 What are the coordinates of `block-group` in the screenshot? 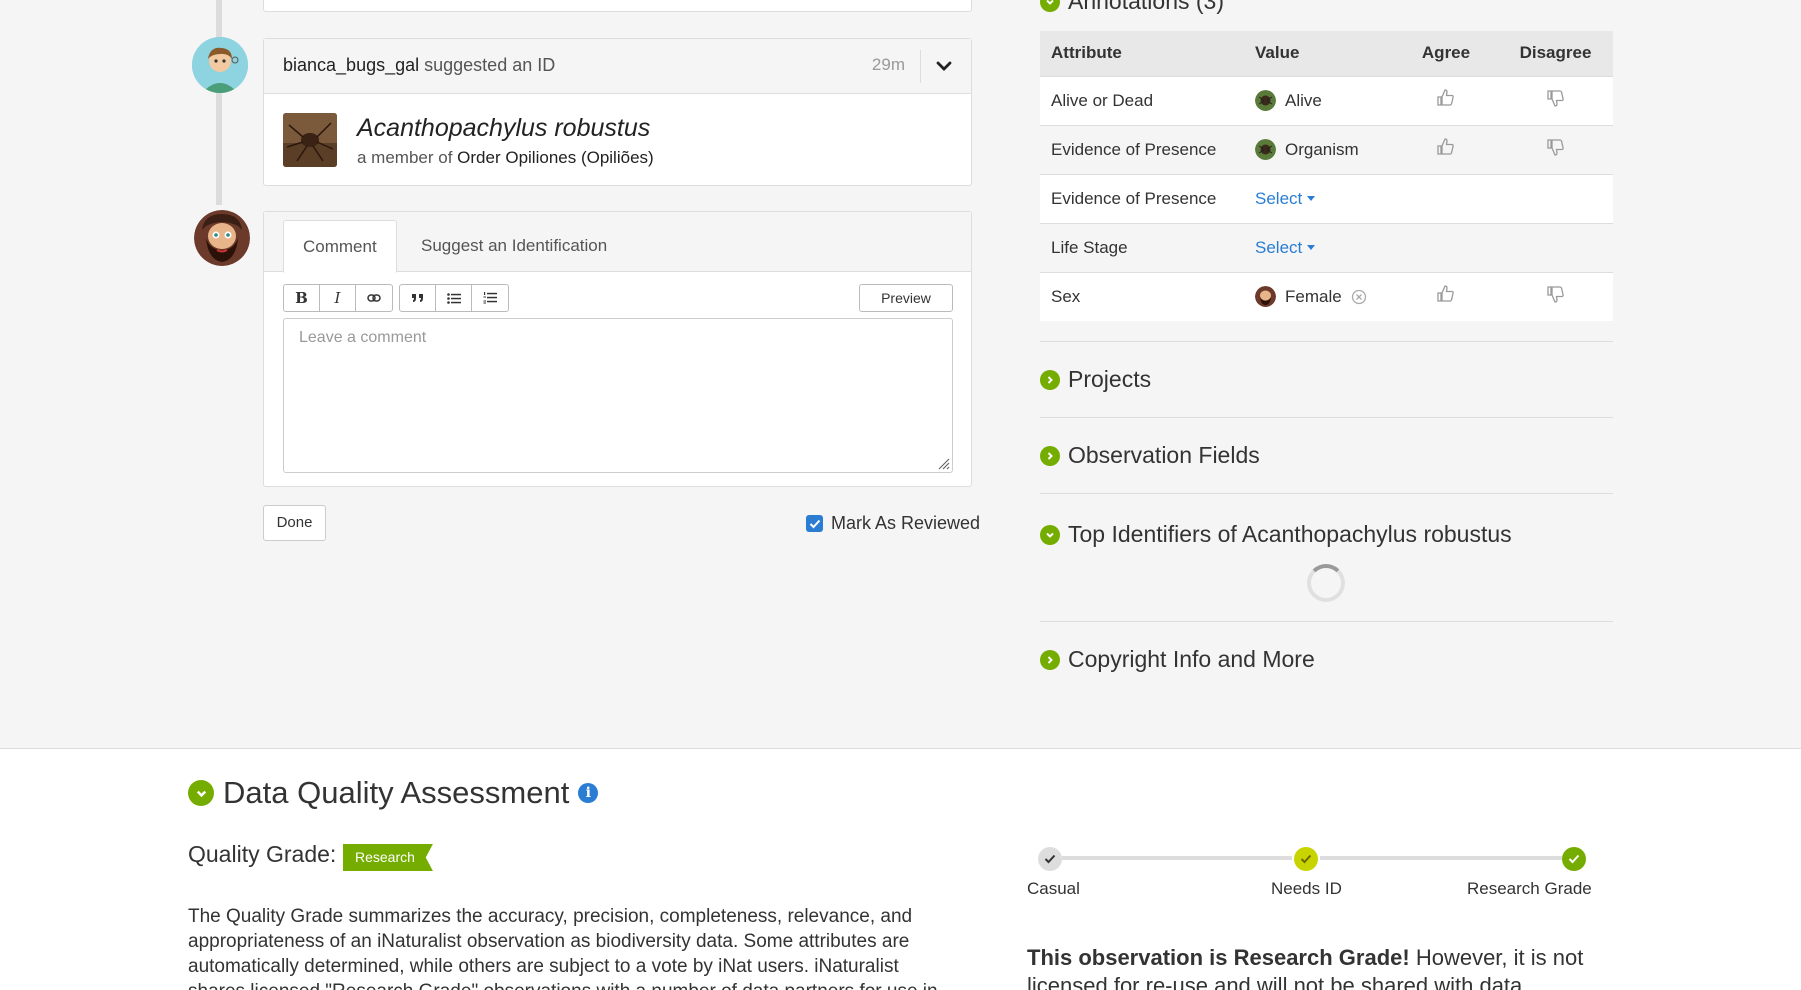 It's located at (454, 298).